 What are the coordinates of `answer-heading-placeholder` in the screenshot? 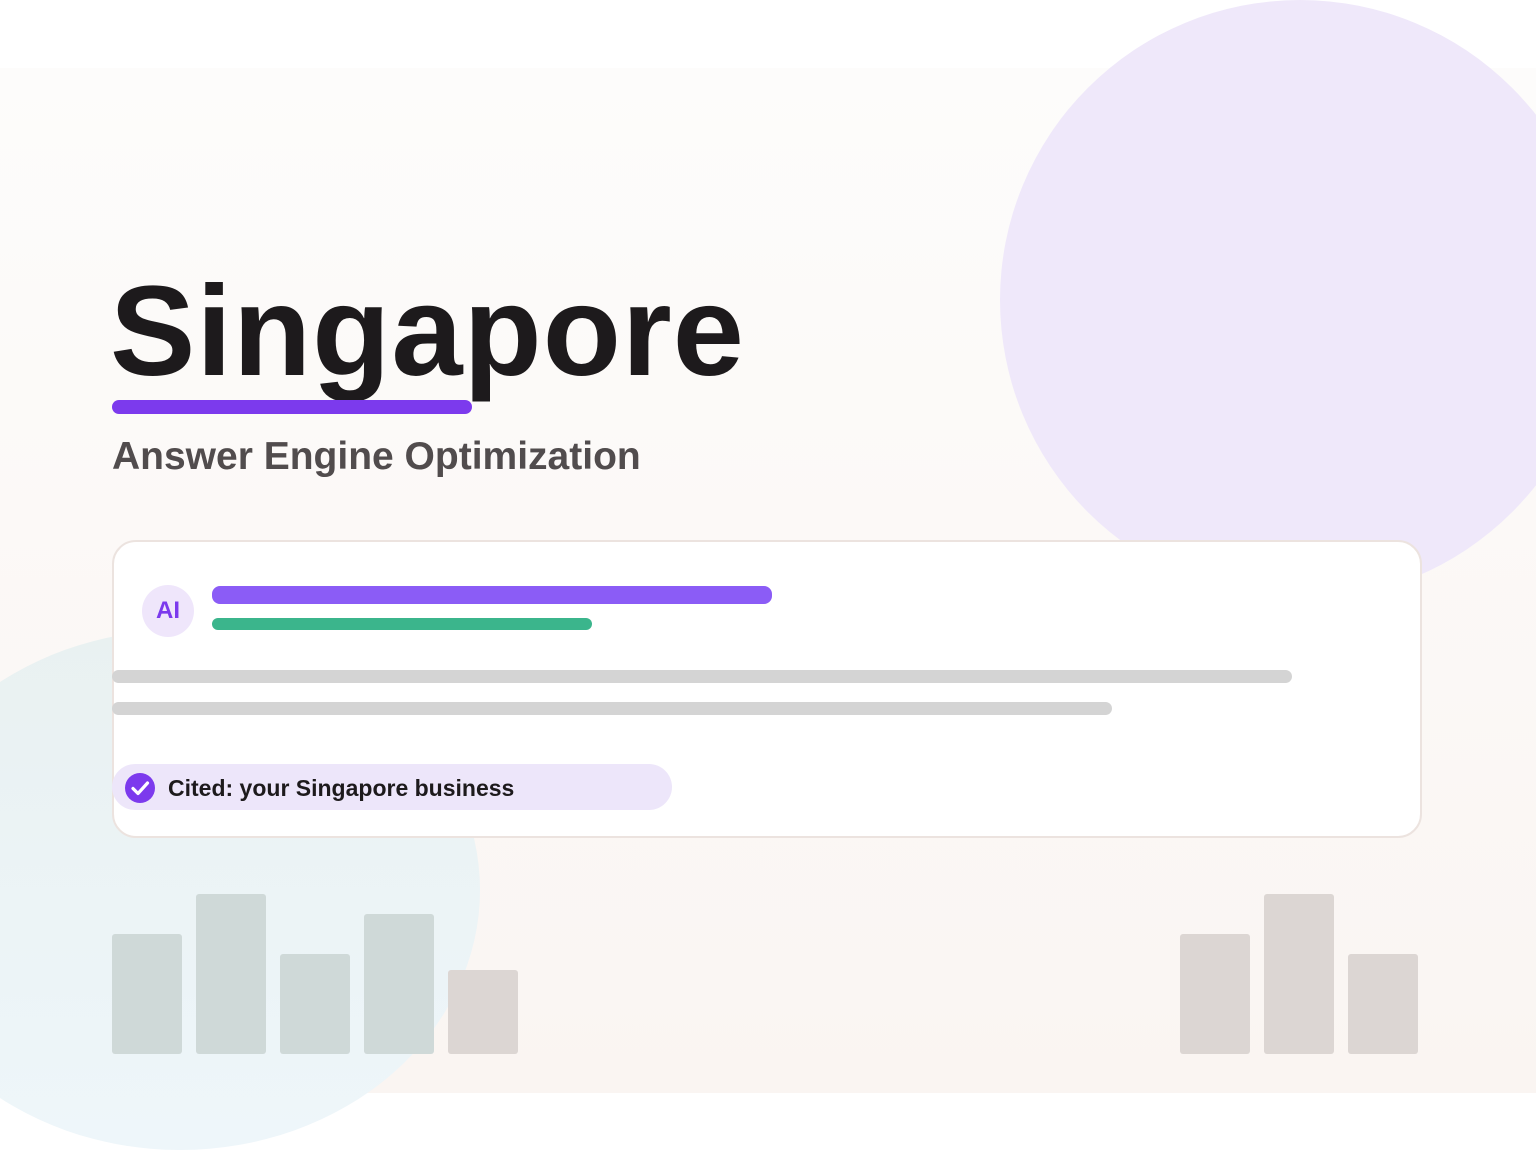 It's located at (492, 595).